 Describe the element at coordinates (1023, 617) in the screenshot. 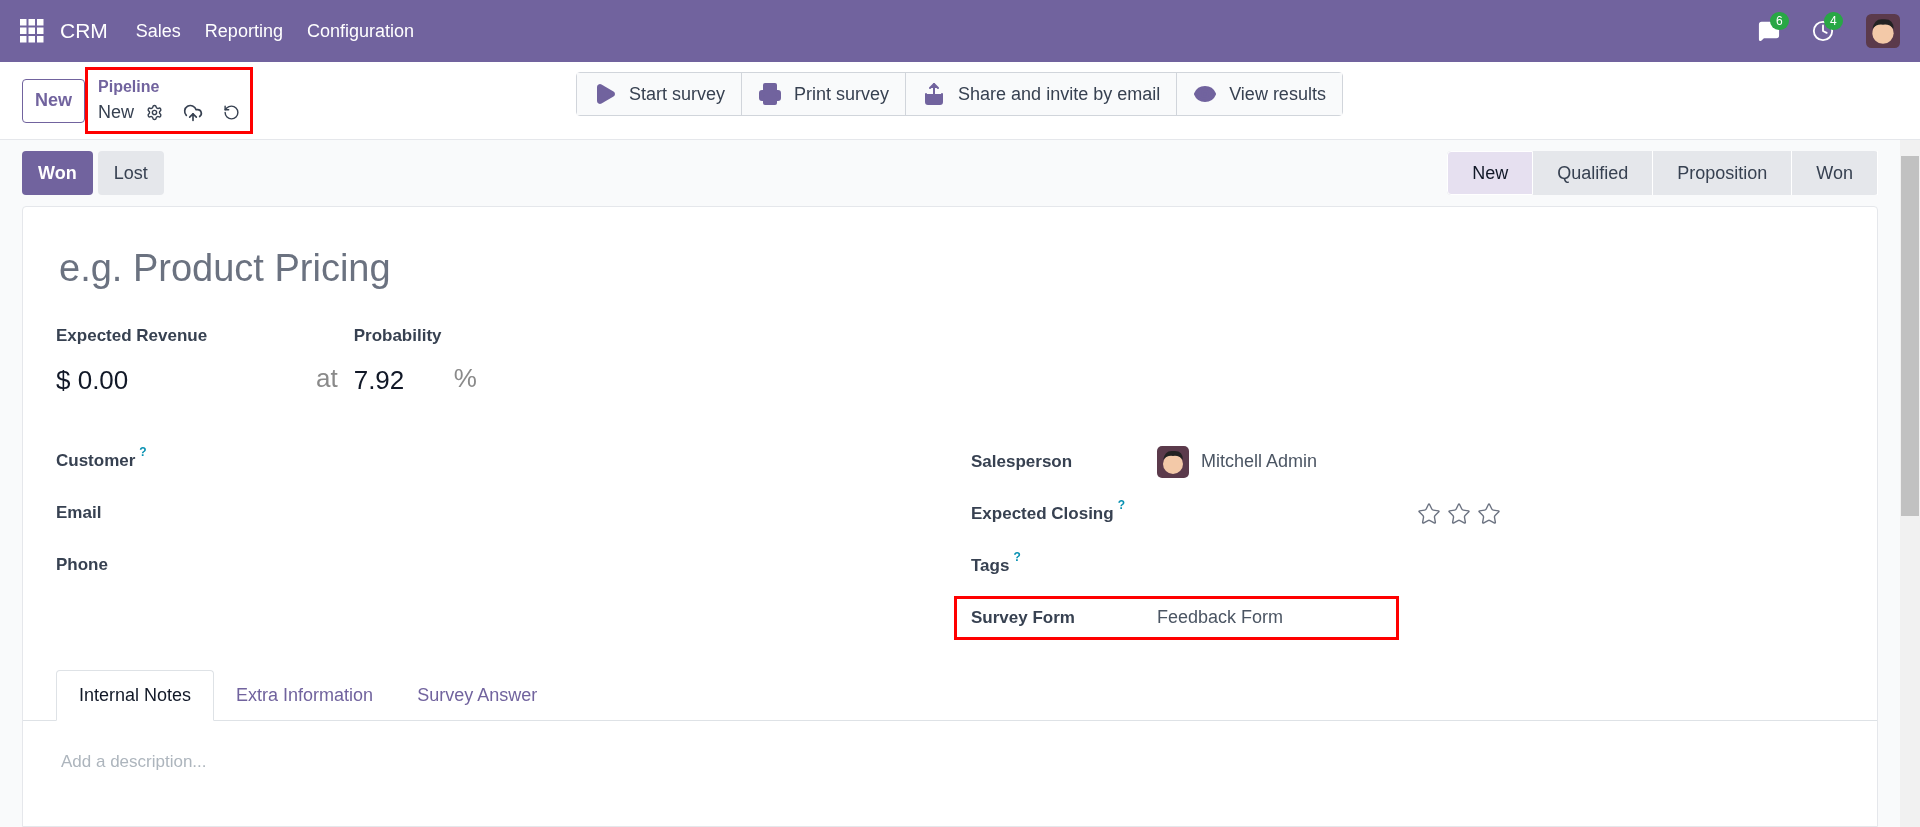

I see `field-label: Survey Form` at that location.